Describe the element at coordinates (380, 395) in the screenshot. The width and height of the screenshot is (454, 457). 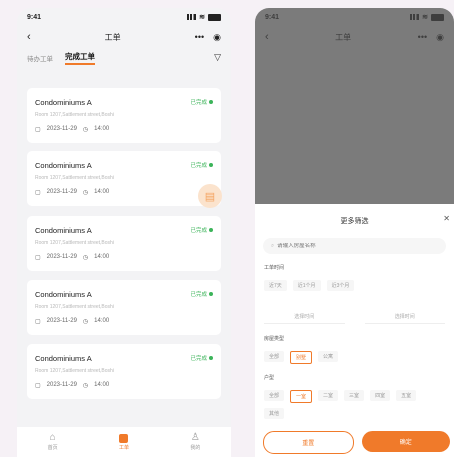
I see `chip-layout-4: 四室` at that location.